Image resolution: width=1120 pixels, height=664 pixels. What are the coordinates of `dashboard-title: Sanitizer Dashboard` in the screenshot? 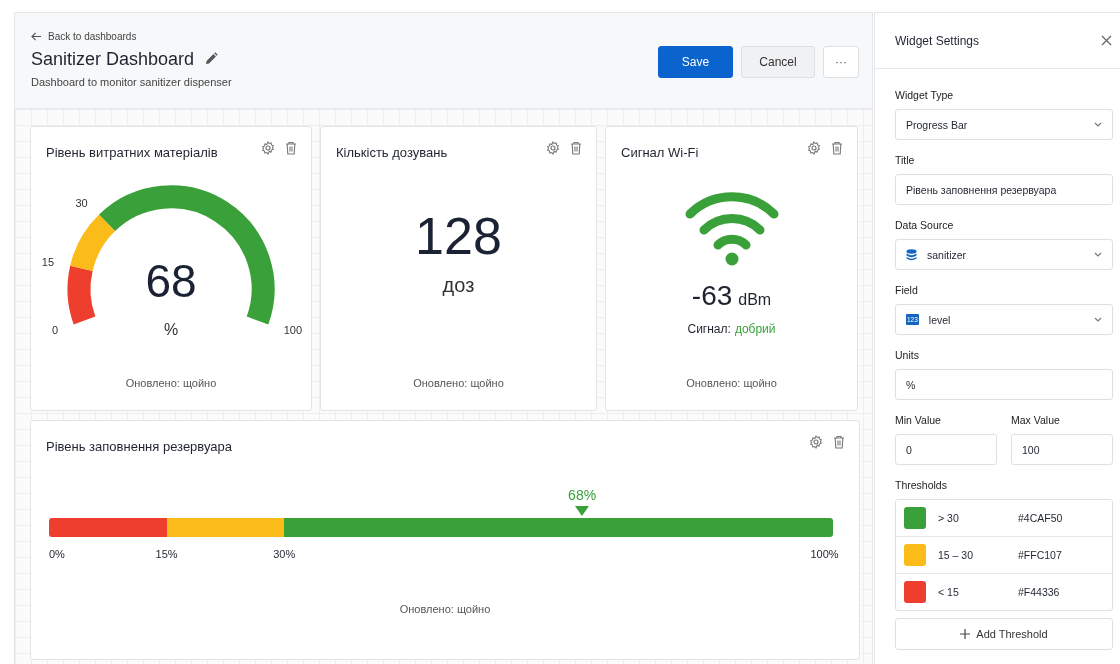 It's located at (113, 59).